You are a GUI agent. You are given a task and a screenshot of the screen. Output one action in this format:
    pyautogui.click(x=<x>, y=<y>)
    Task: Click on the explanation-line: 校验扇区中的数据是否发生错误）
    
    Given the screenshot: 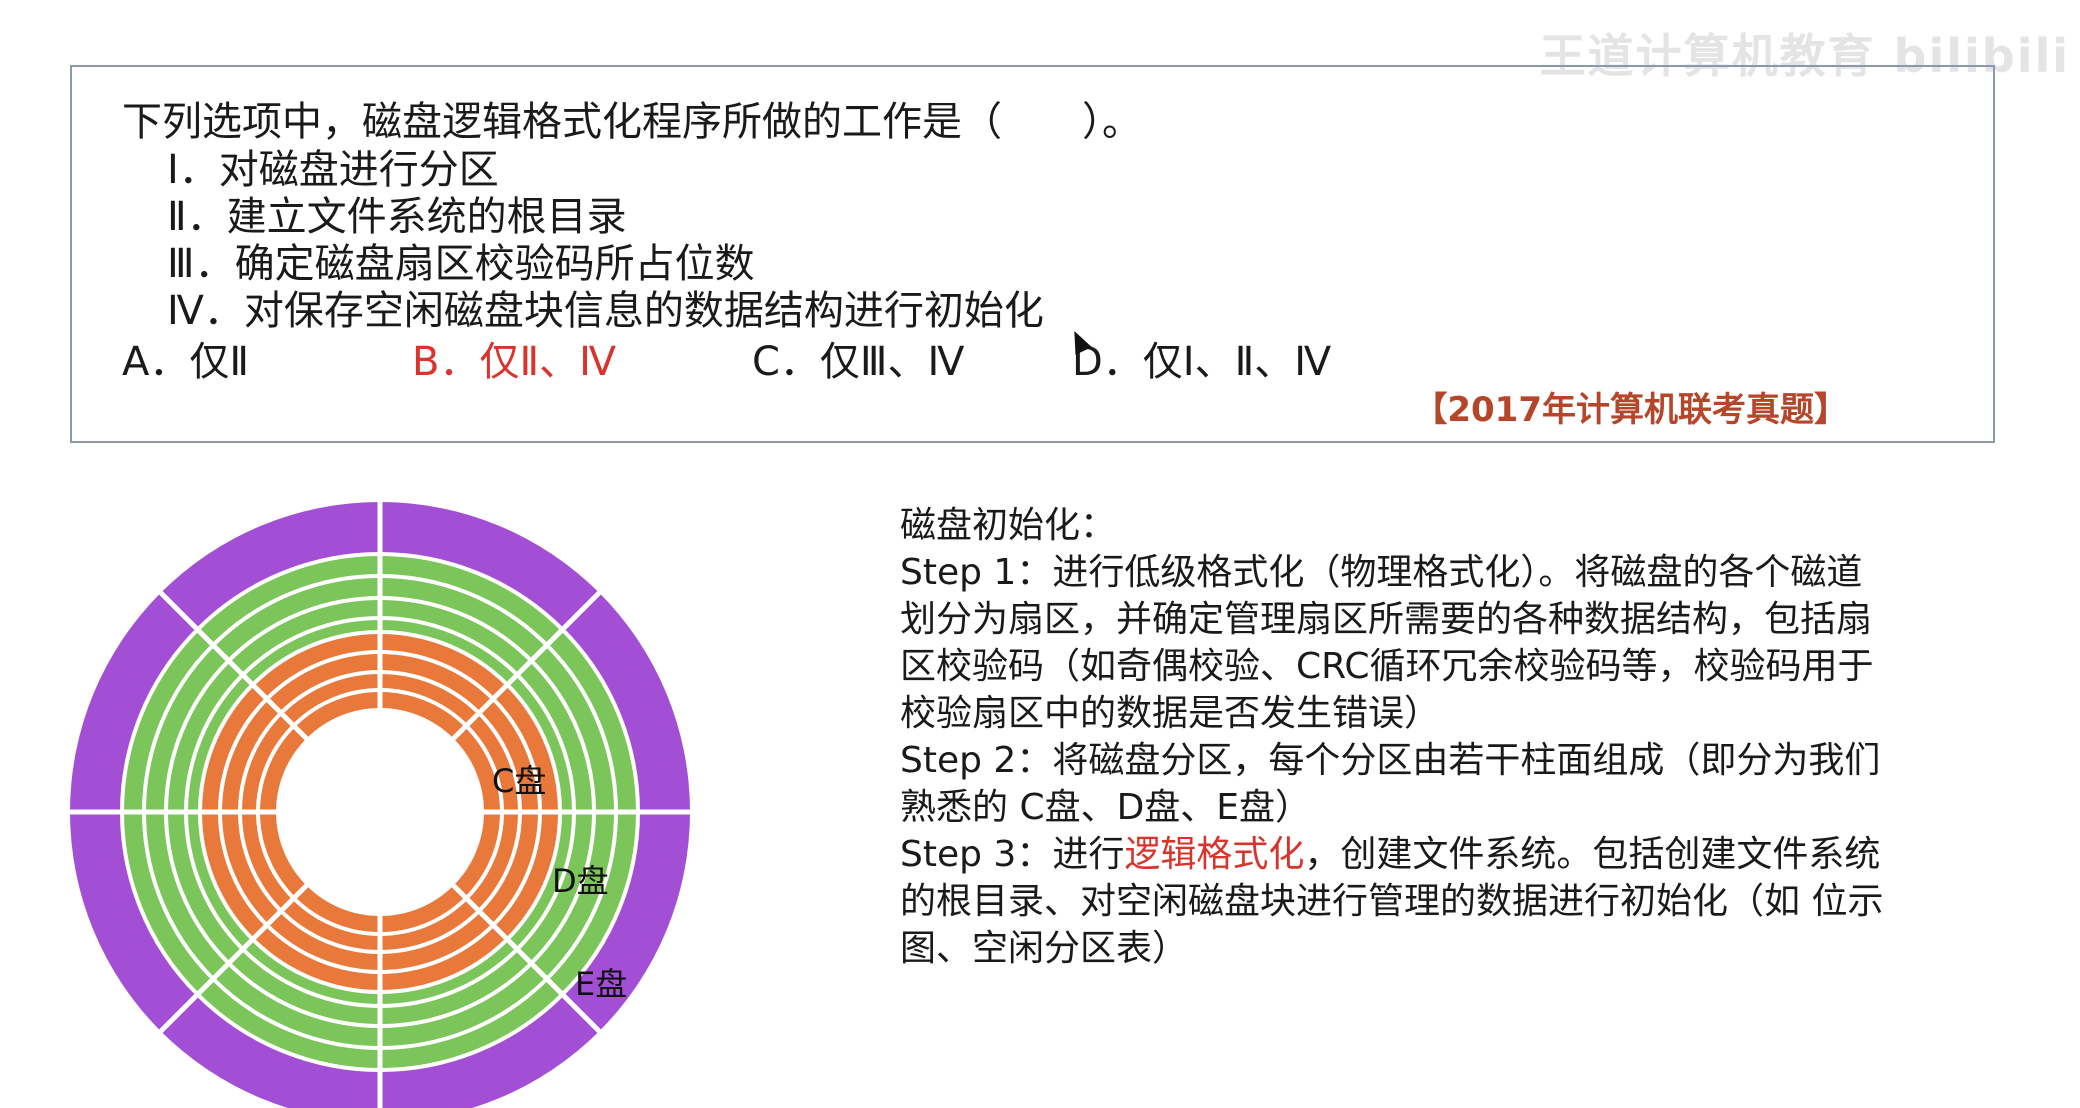 What is the action you would take?
    pyautogui.click(x=1170, y=713)
    